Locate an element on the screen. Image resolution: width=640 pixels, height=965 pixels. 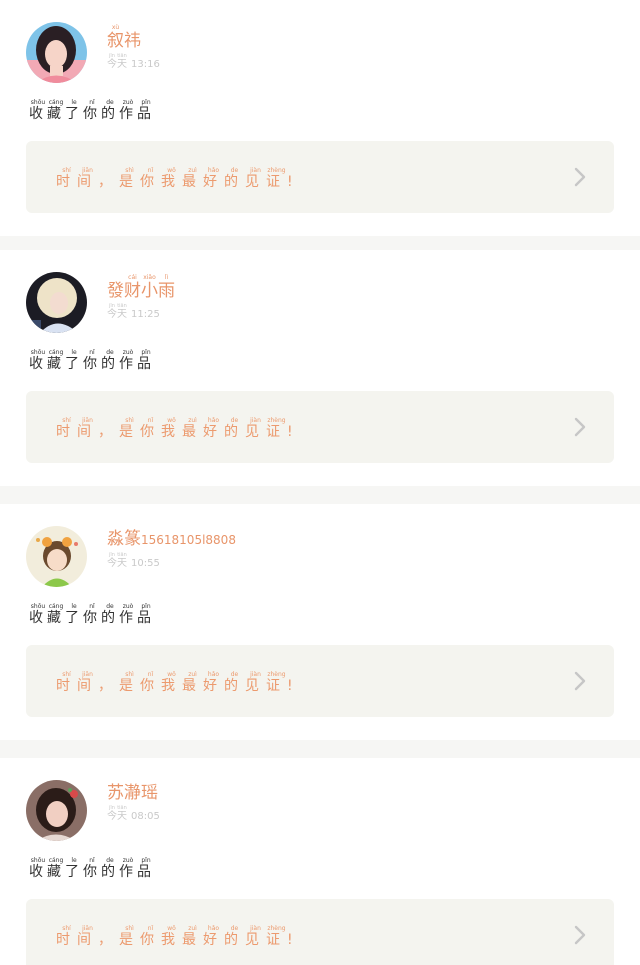
user-info: 淼篆15618105l8808 今jīn天tiān10:55 is located at coordinates (171, 549).